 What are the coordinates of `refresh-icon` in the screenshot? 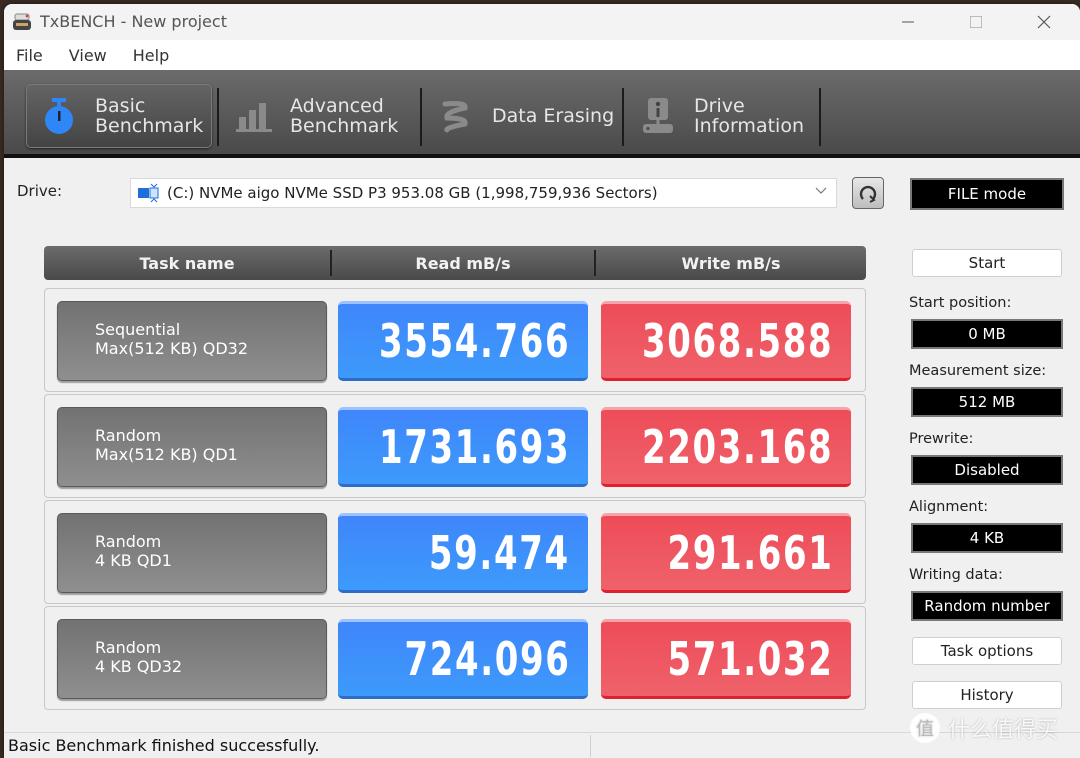 It's located at (868, 194).